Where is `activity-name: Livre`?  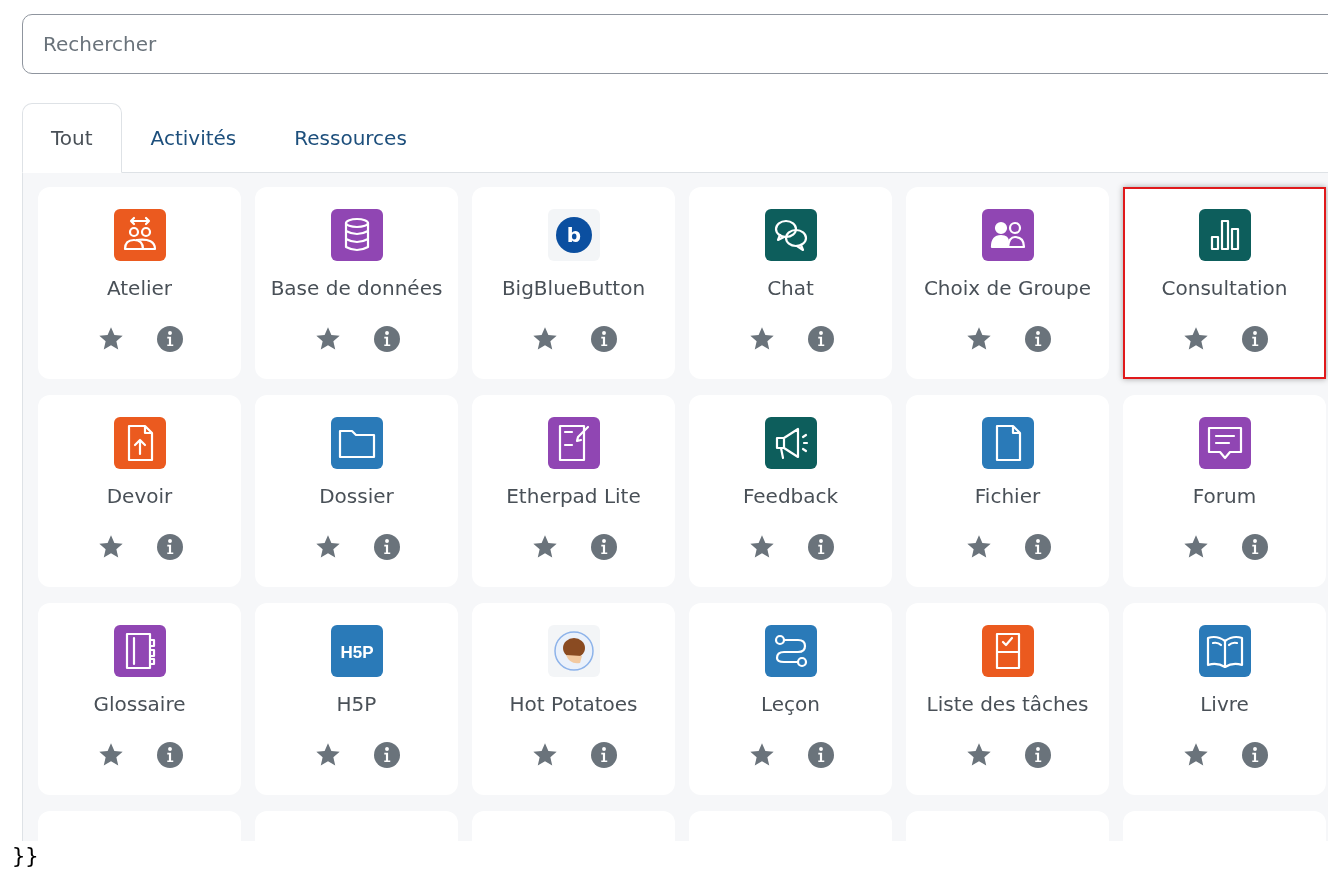
activity-name: Livre is located at coordinates (1224, 704).